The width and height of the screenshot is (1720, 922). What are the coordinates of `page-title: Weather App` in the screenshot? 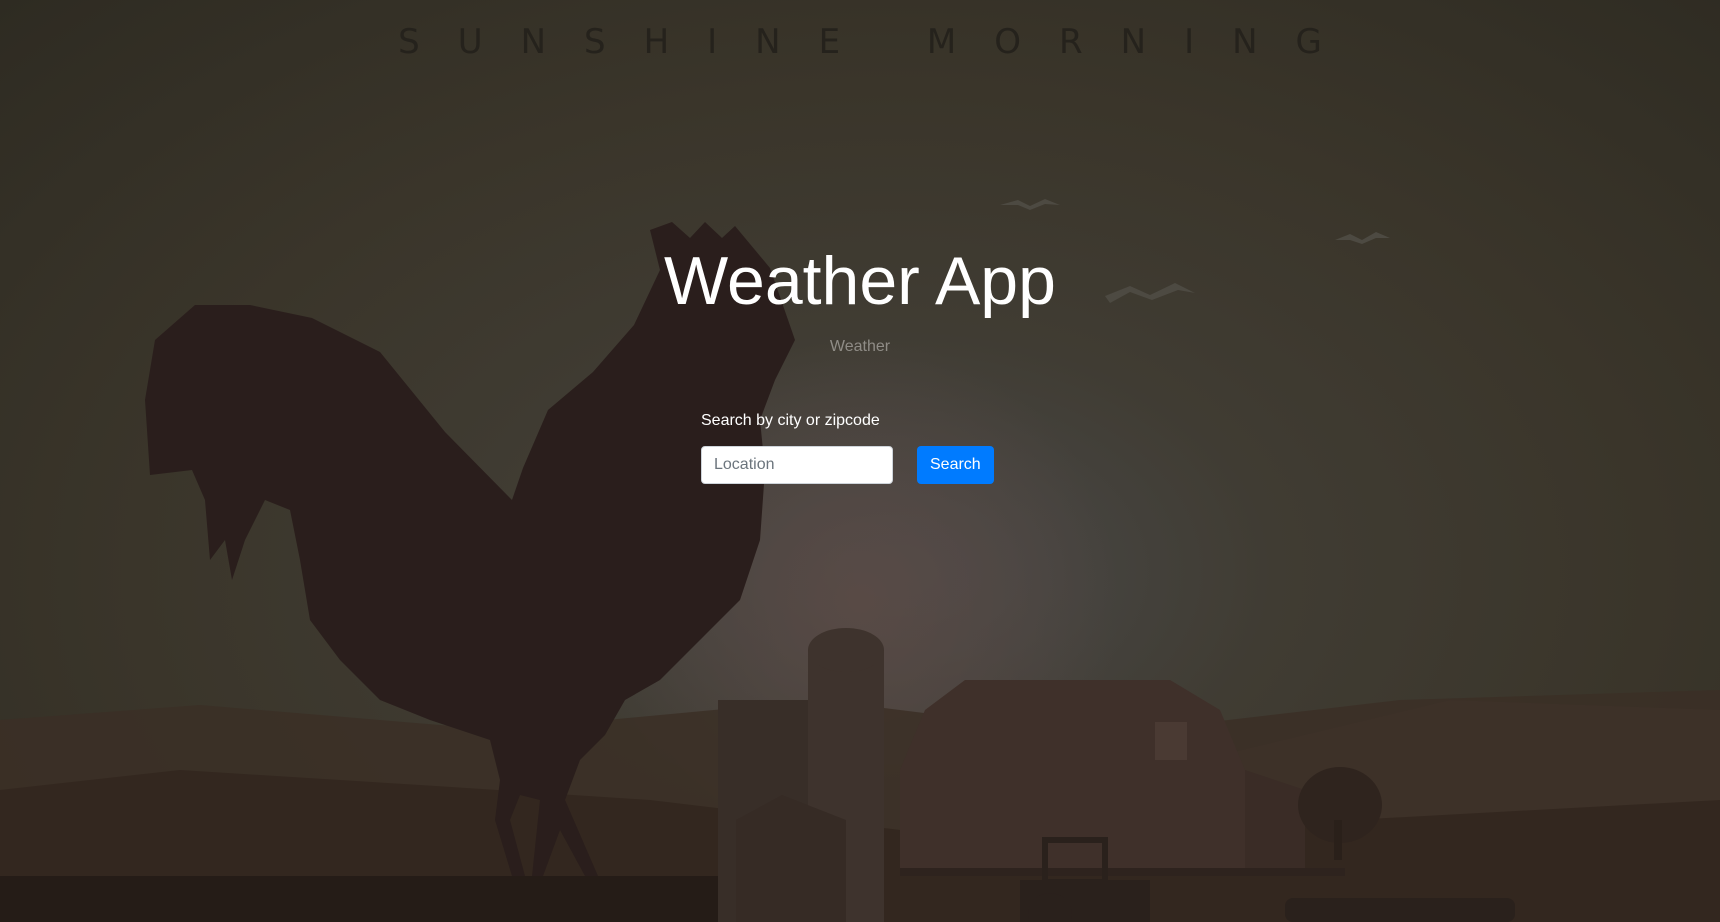 It's located at (860, 281).